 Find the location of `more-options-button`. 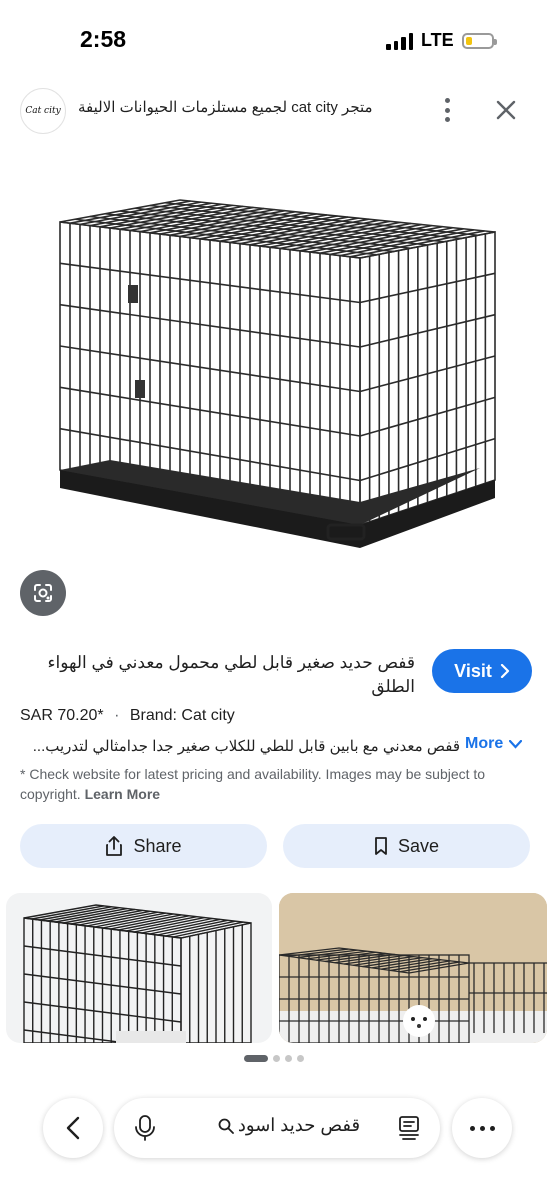

more-options-button is located at coordinates (482, 1128).